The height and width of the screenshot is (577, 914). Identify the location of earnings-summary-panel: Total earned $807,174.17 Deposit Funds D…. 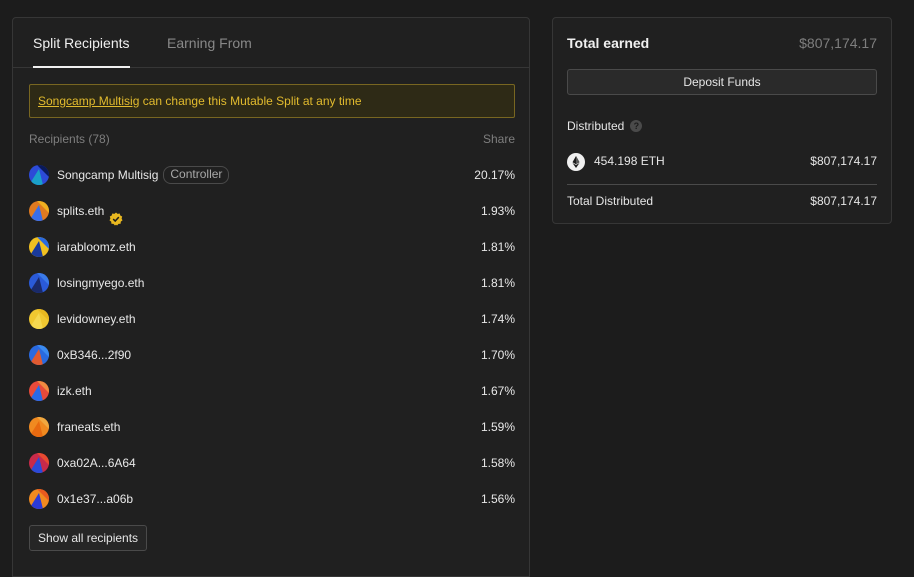
(722, 120).